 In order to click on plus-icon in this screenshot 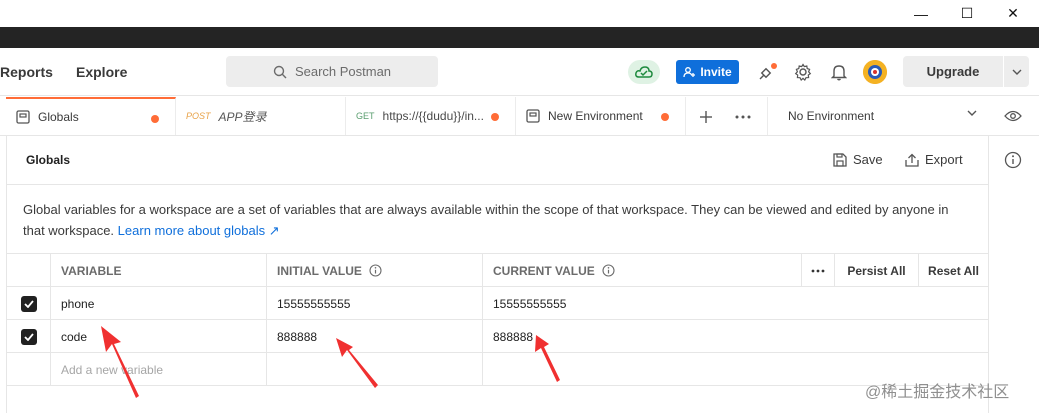, I will do `click(706, 117)`.